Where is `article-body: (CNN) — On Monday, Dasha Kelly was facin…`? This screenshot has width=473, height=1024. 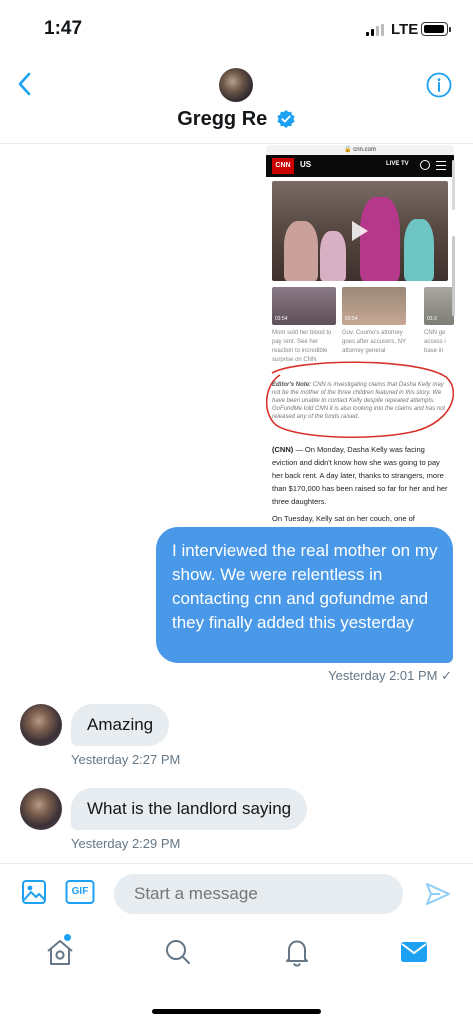 article-body: (CNN) — On Monday, Dasha Kelly was facin… is located at coordinates (362, 484).